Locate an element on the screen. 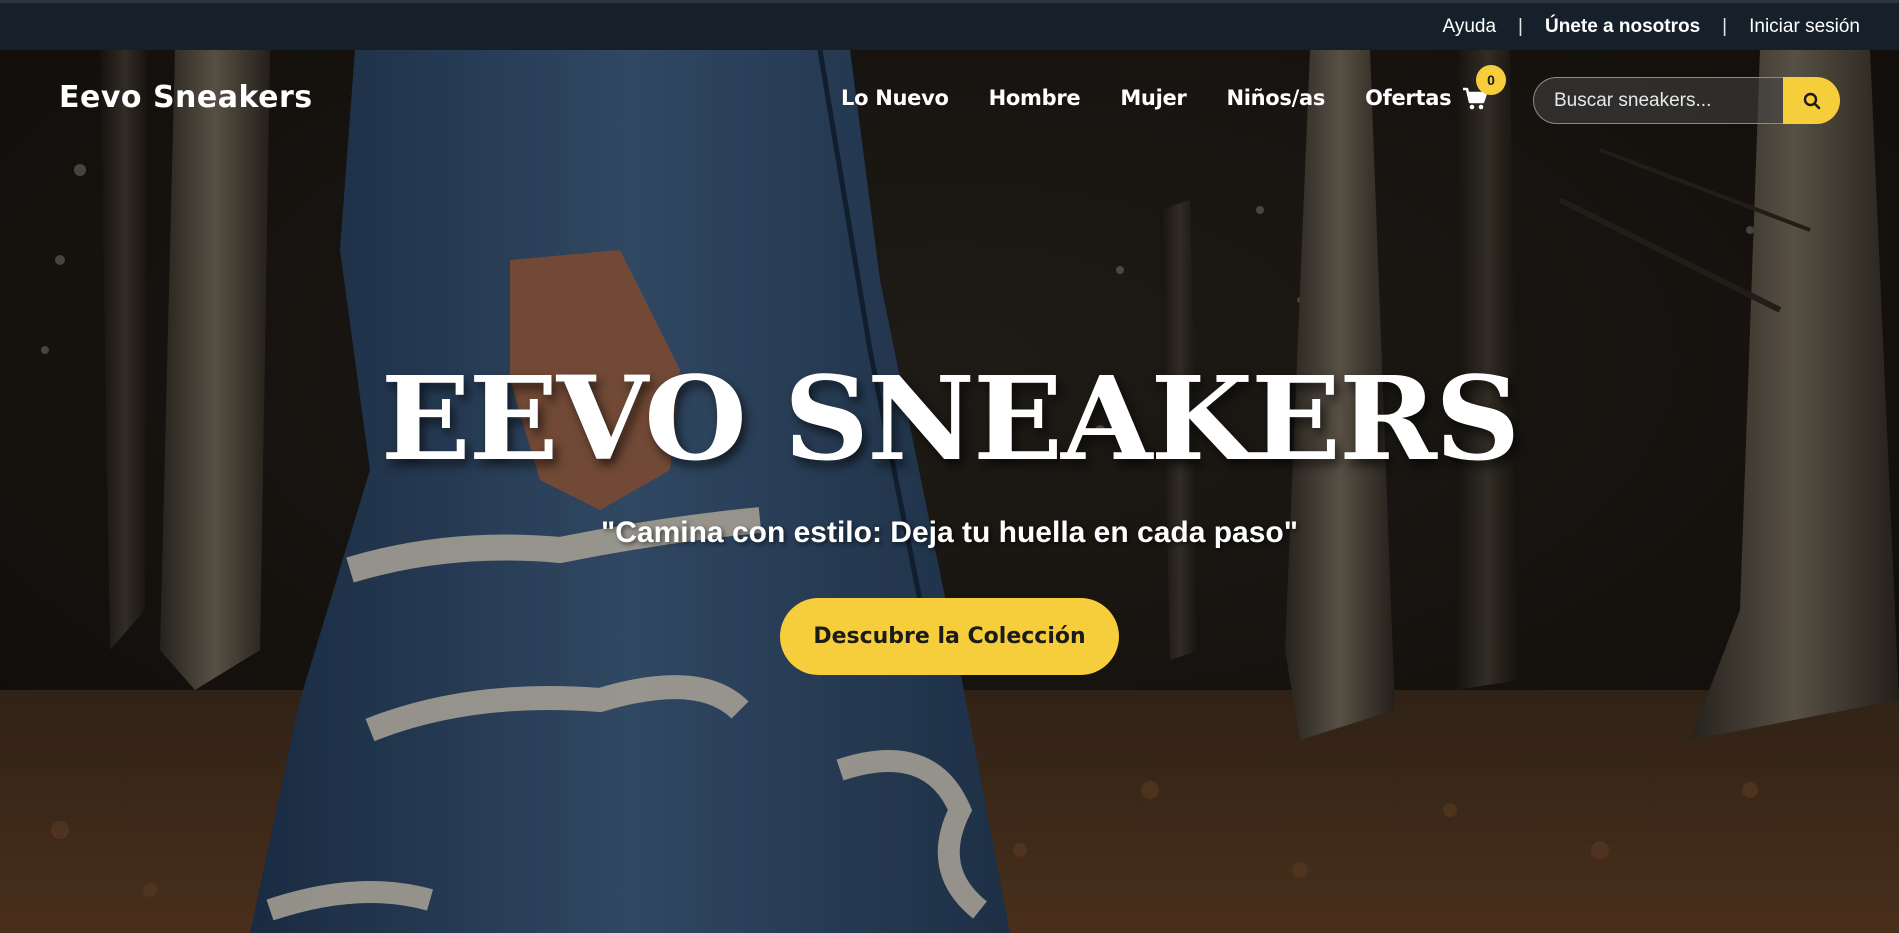 This screenshot has height=933, width=1899. nav-item-lo-nuevo: Lo Nuevo is located at coordinates (895, 98).